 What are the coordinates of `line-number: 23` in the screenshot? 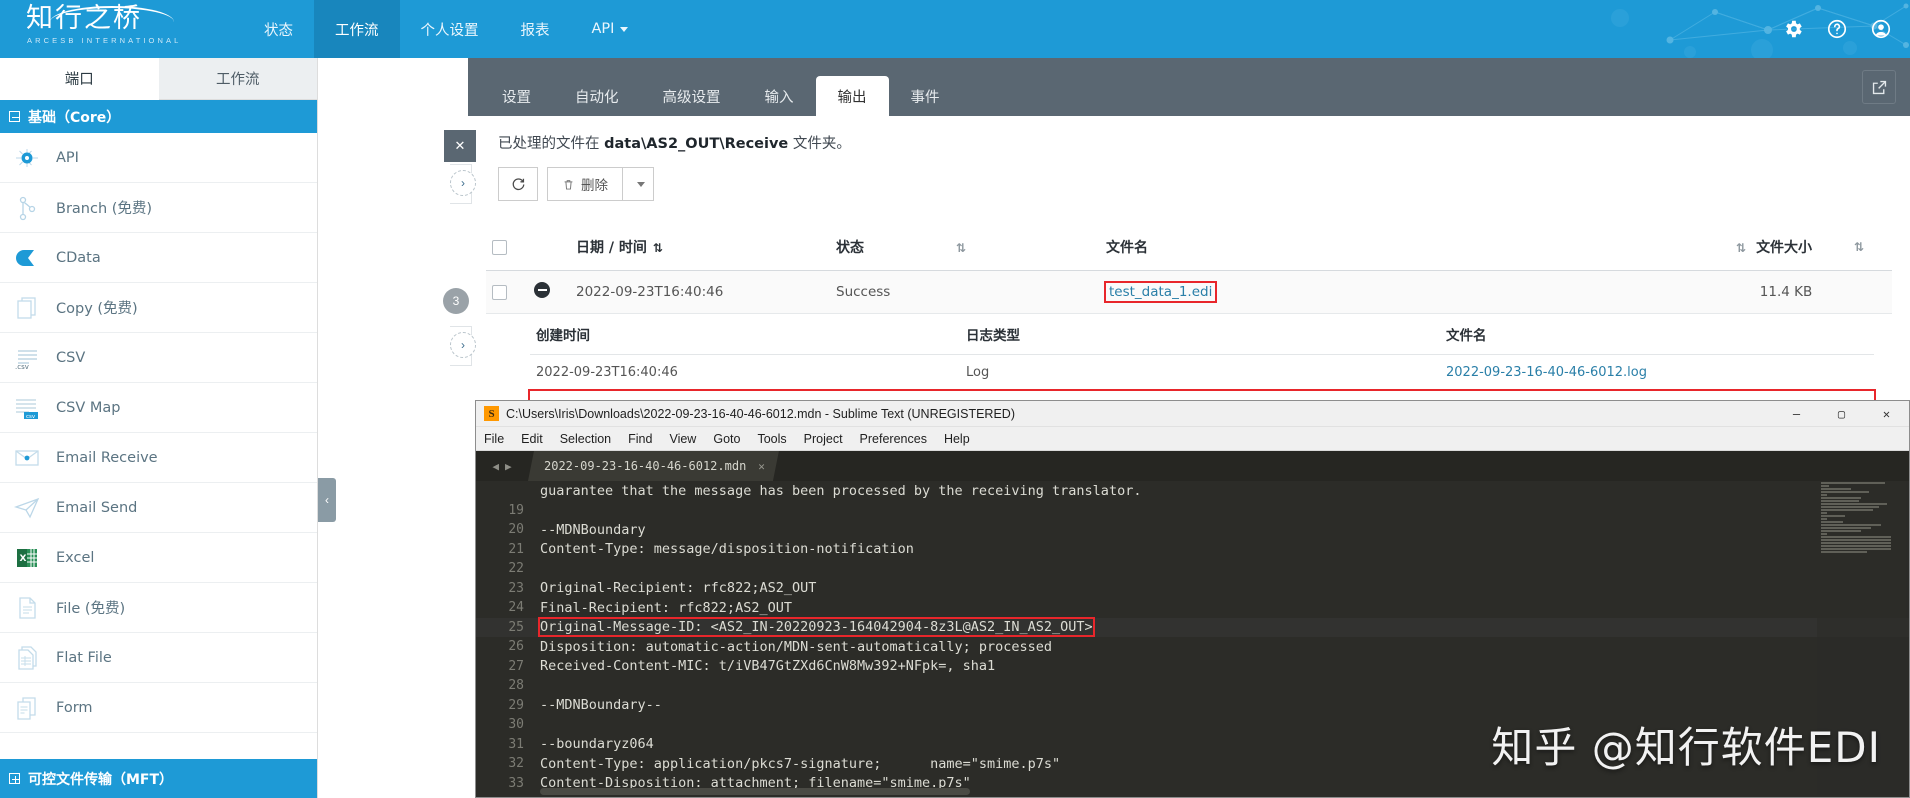 It's located at (516, 588).